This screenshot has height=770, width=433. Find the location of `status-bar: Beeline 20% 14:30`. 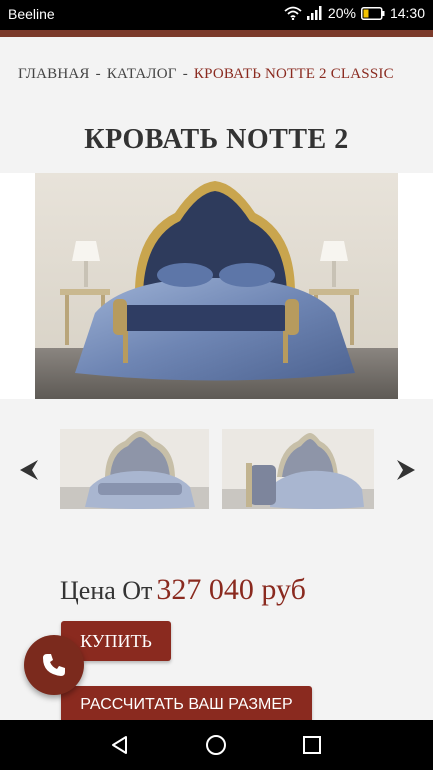

status-bar: Beeline 20% 14:30 is located at coordinates (216, 15).